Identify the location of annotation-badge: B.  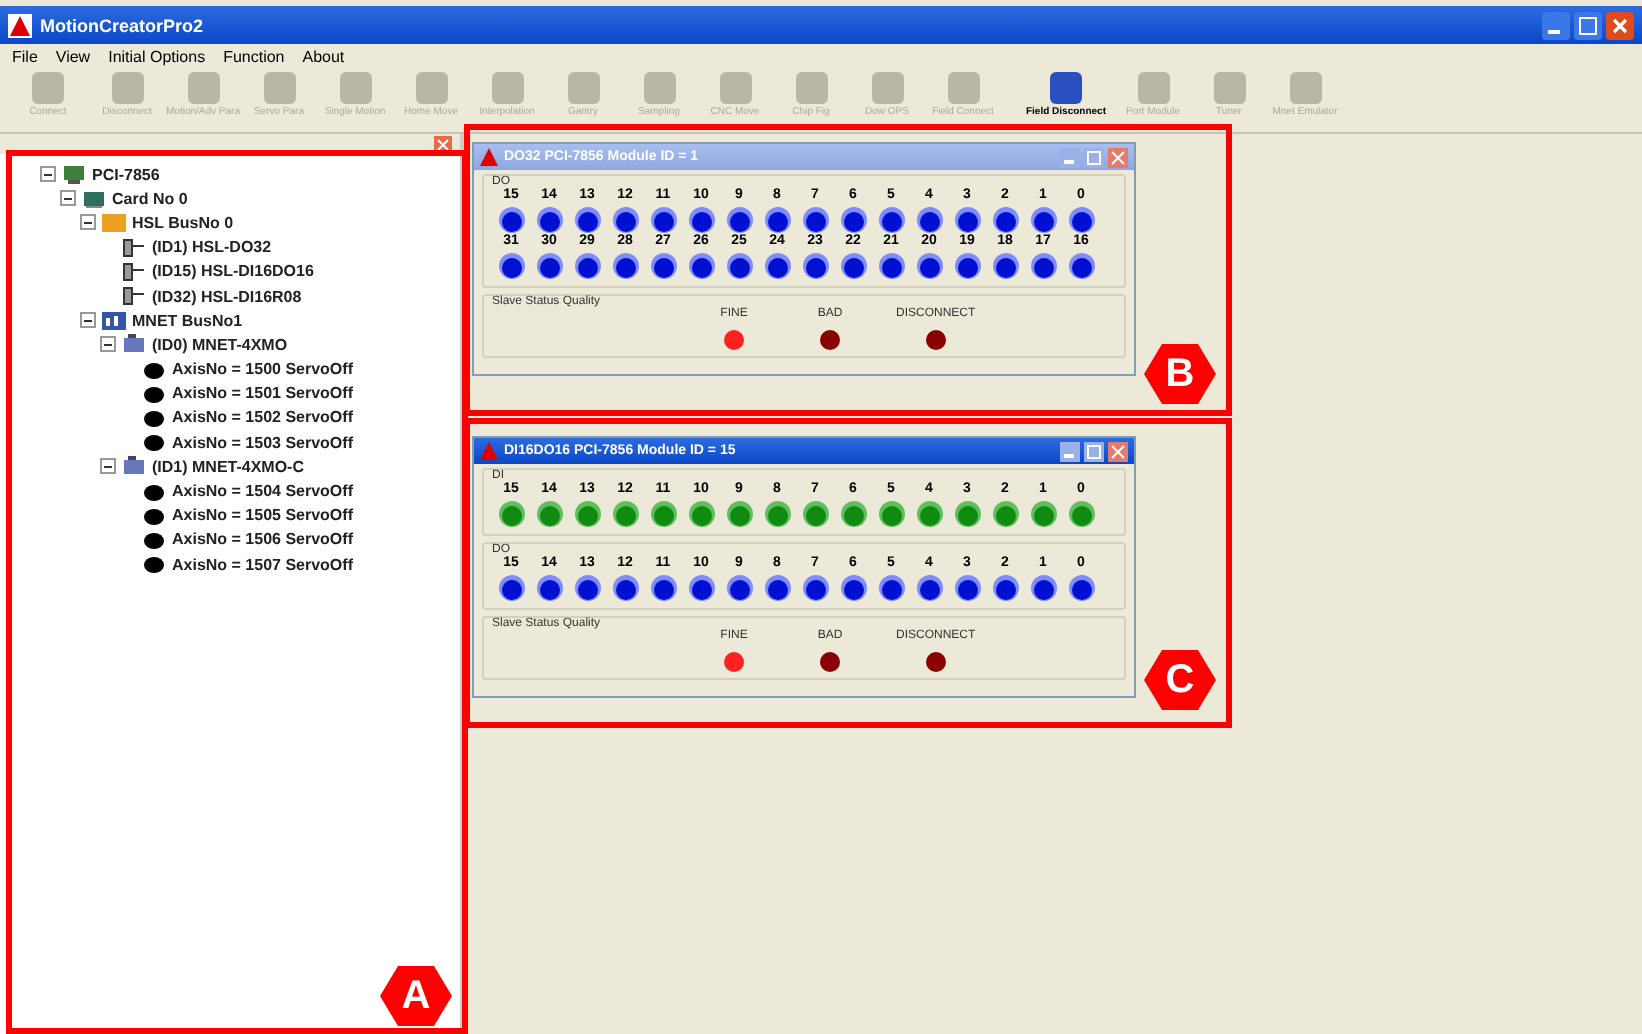
(1180, 374).